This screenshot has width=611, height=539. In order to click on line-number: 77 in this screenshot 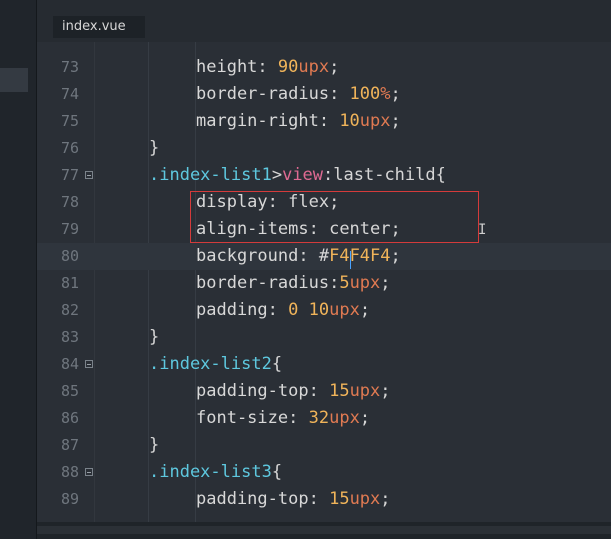, I will do `click(69, 175)`.